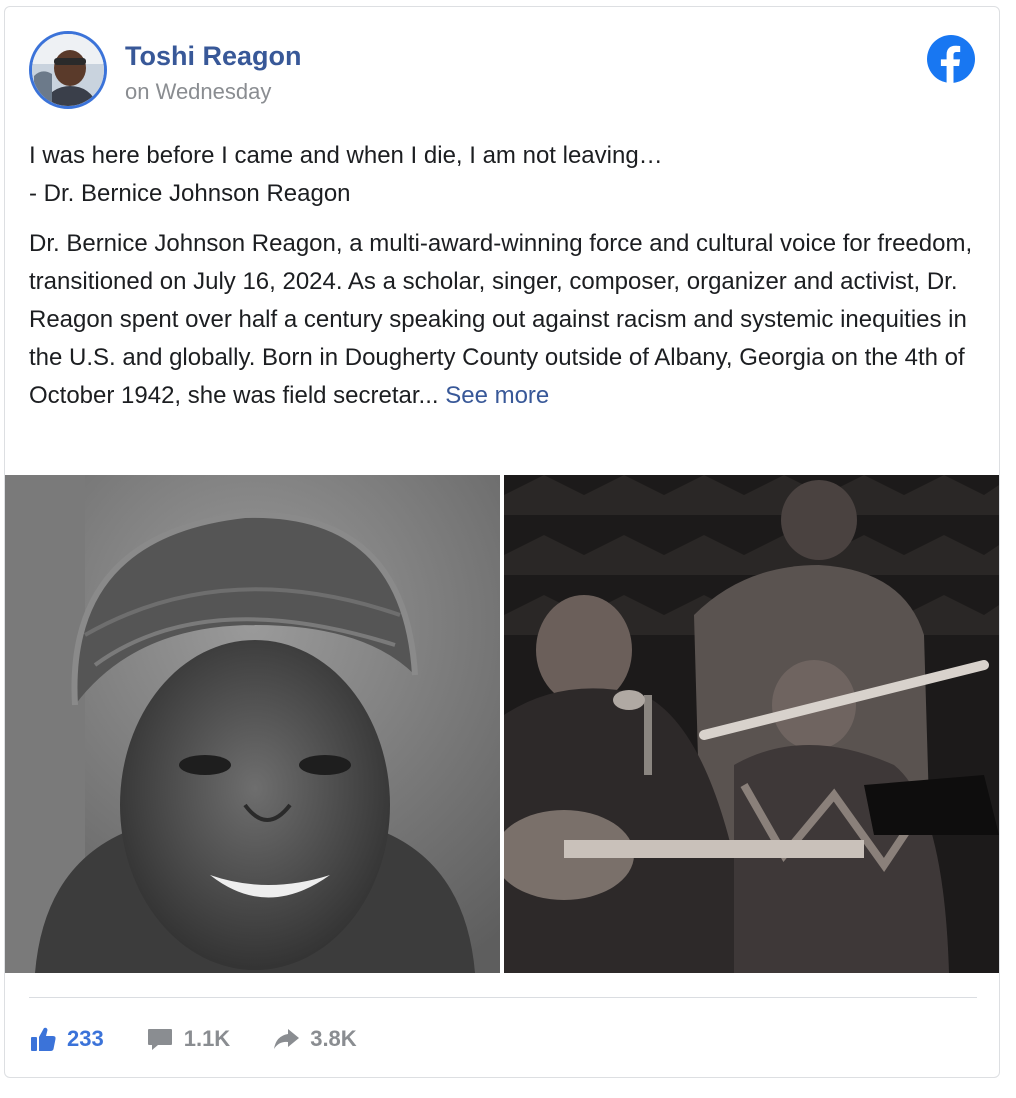 The width and height of the screenshot is (1016, 1098). What do you see at coordinates (502, 62) in the screenshot?
I see `post-header: Toshi Reagon on Wednesday` at bounding box center [502, 62].